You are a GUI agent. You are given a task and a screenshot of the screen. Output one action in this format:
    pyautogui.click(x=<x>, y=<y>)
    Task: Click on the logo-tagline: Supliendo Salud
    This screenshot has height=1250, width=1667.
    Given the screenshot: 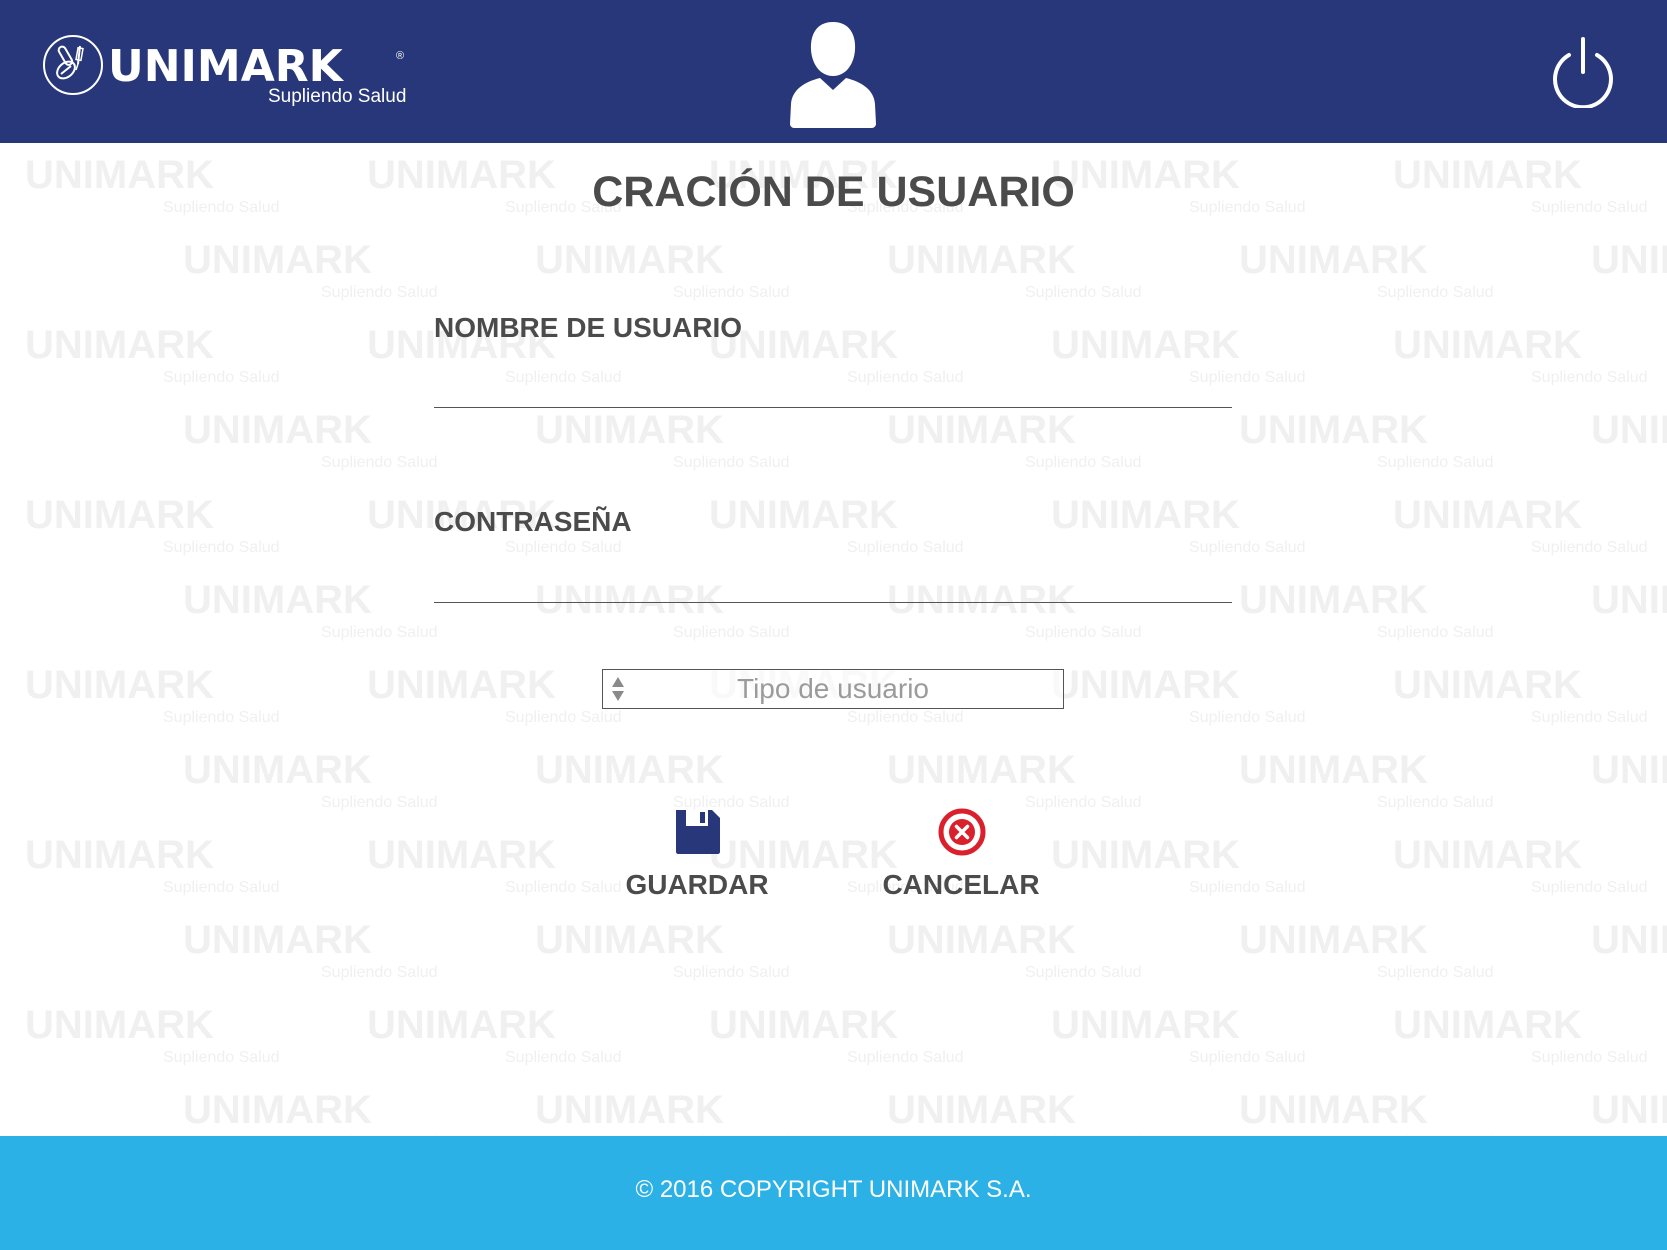 What is the action you would take?
    pyautogui.click(x=337, y=96)
    